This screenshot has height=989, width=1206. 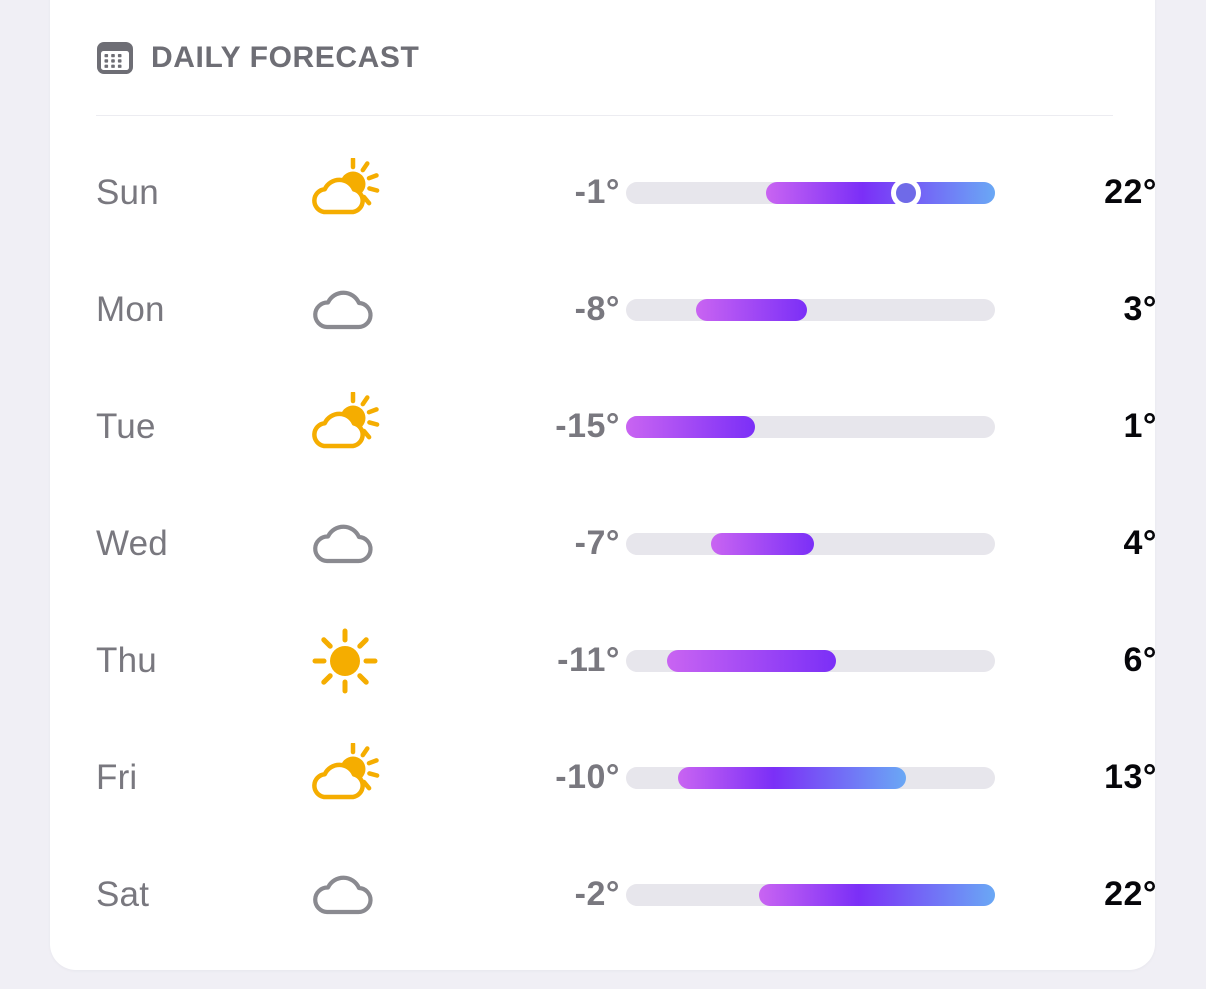 What do you see at coordinates (1140, 426) in the screenshot?
I see `high-temperature: 1°` at bounding box center [1140, 426].